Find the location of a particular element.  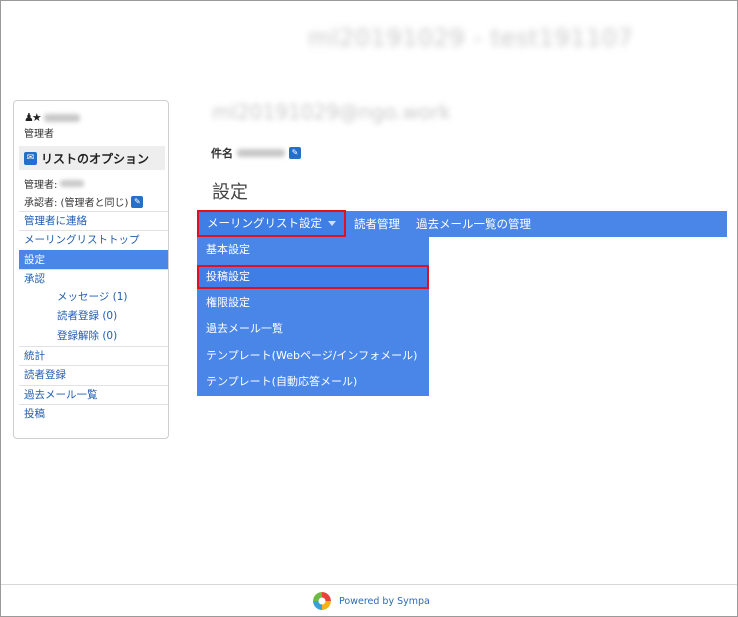

admin-menubar: メーリングリスト設定 読者管理 過去メール一覧の管理 is located at coordinates (462, 223).